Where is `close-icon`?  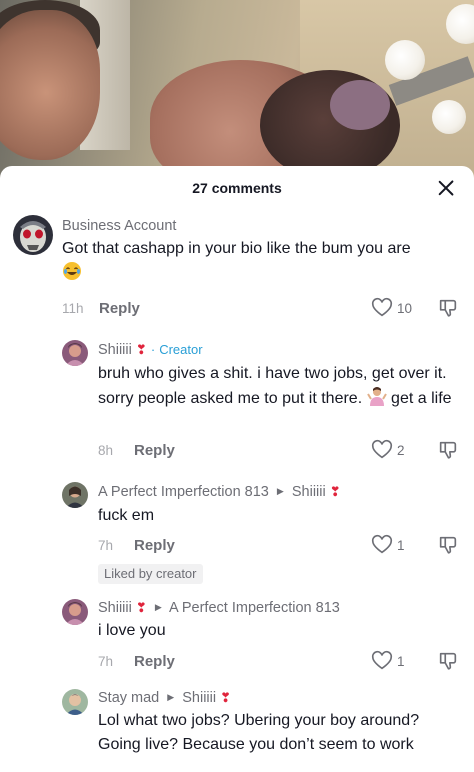
close-icon is located at coordinates (446, 188).